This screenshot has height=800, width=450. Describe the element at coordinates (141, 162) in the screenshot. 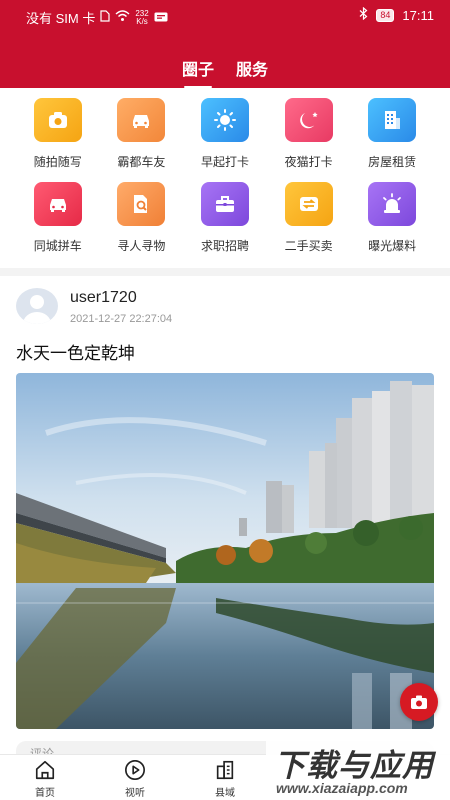

I see `category-label: 霸都车友` at that location.